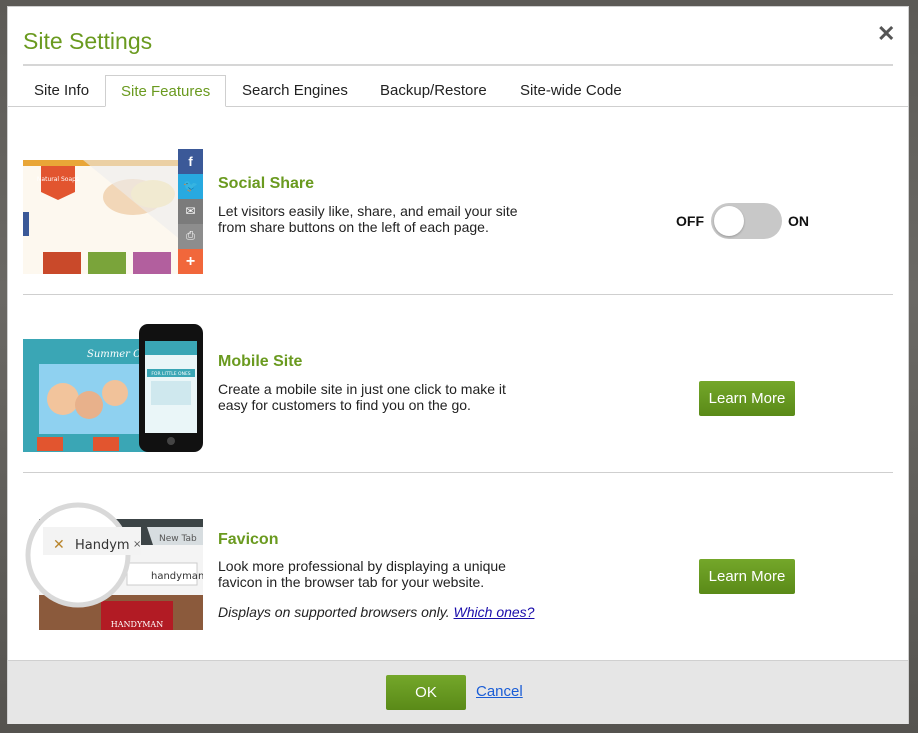 Image resolution: width=918 pixels, height=733 pixels. What do you see at coordinates (178, 539) in the screenshot?
I see `thumb-new-tab-text: New Tab` at bounding box center [178, 539].